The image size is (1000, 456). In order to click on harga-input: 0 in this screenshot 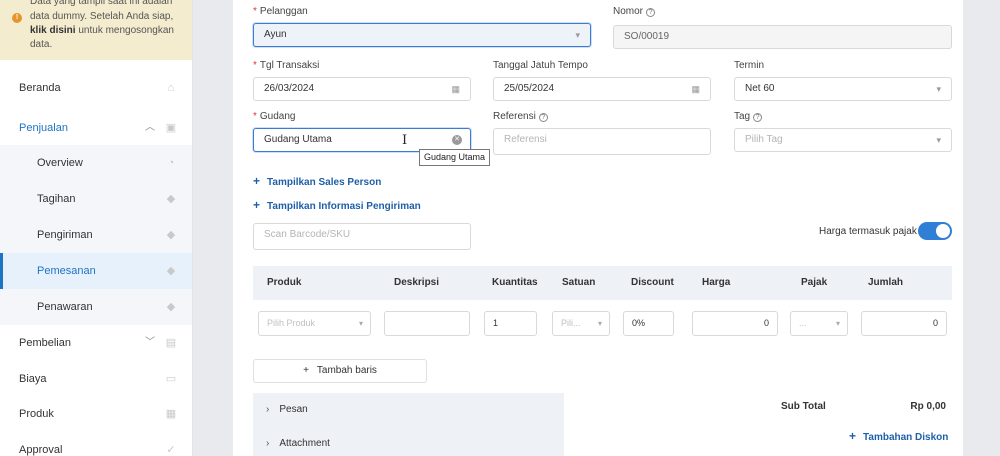, I will do `click(735, 323)`.